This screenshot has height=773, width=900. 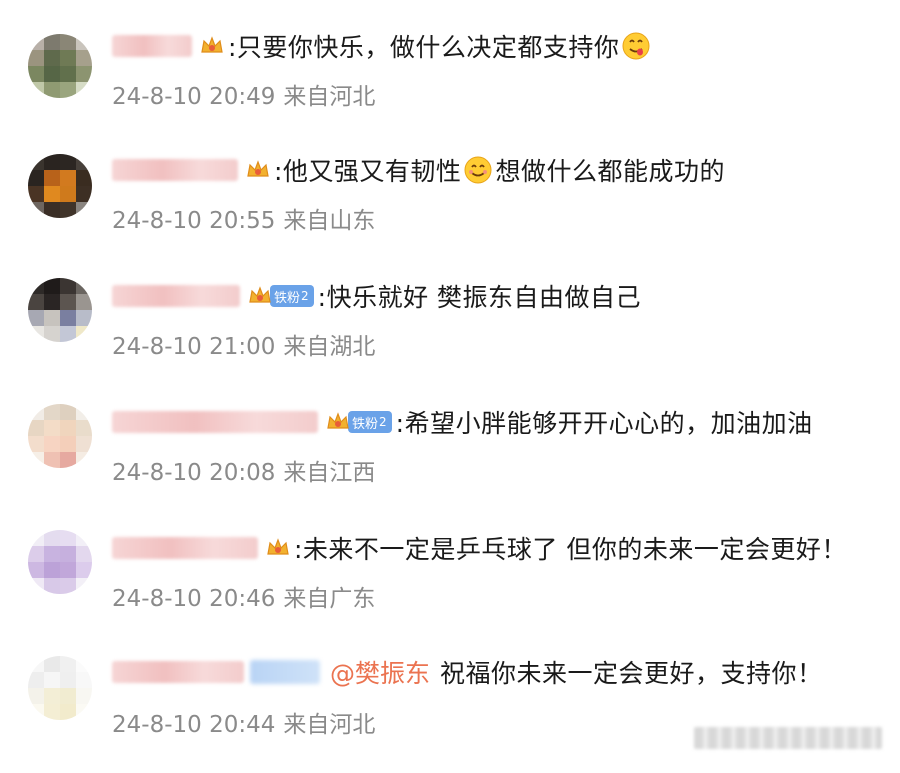 What do you see at coordinates (194, 347) in the screenshot?
I see `comment-date: 24-8-10 21:00` at bounding box center [194, 347].